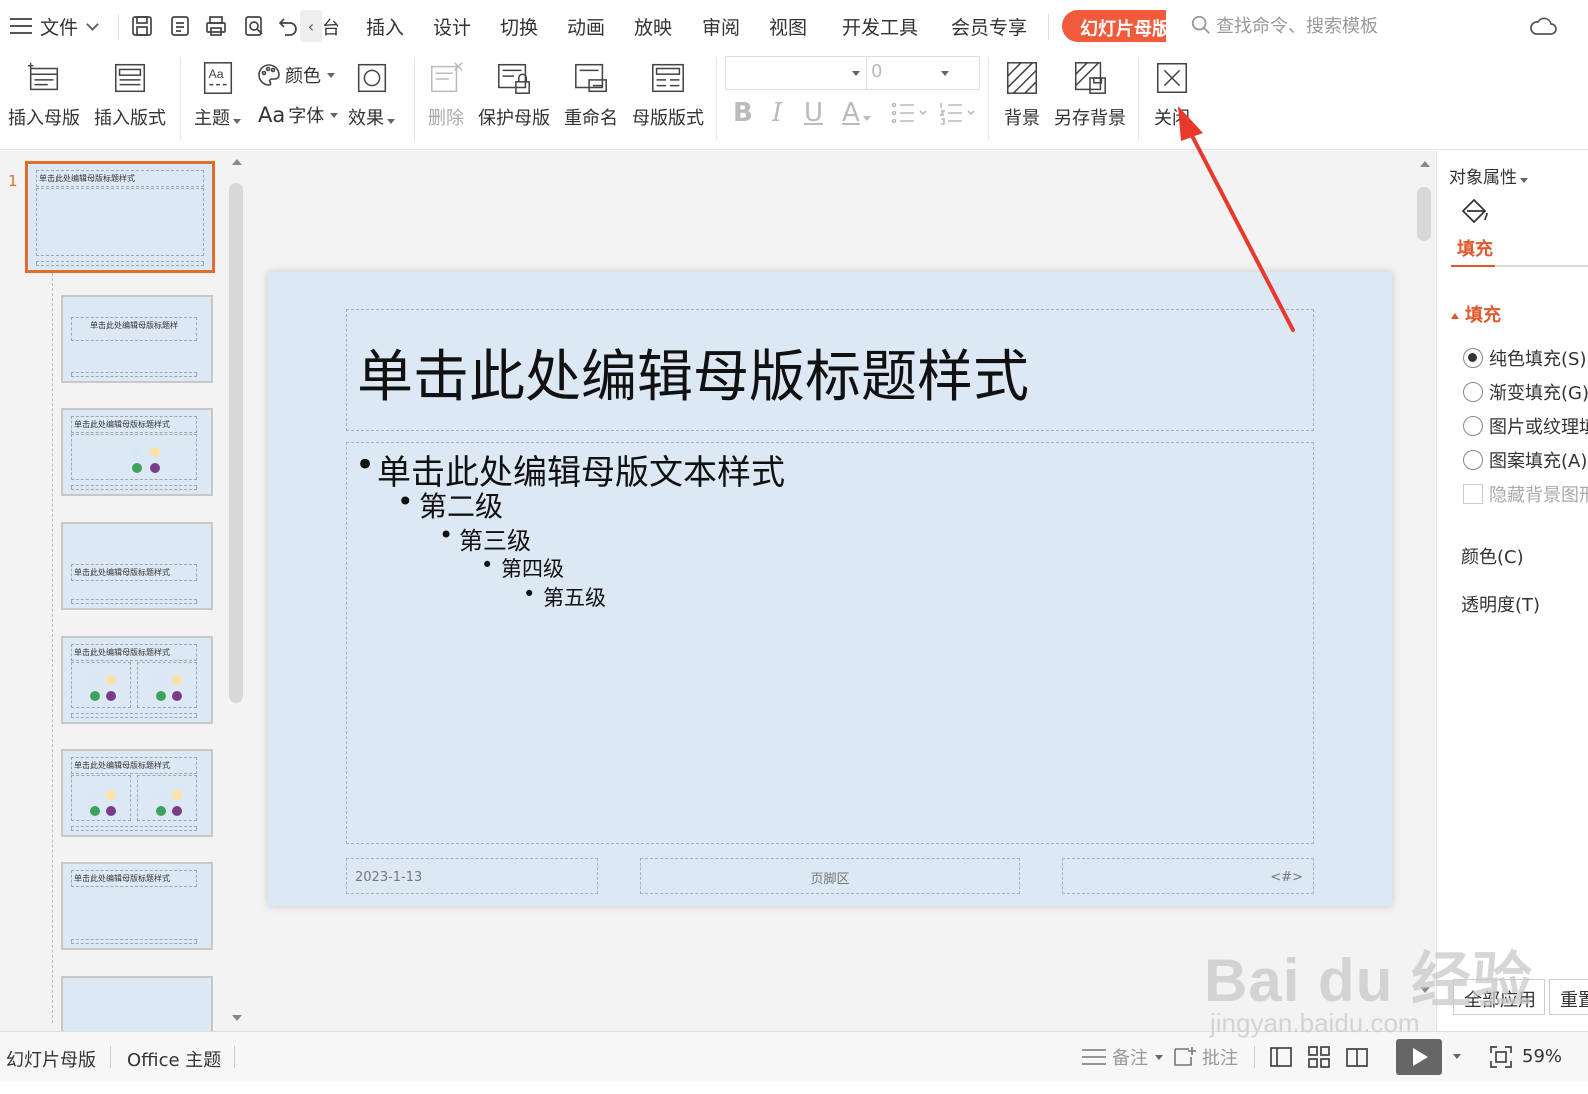 Image resolution: width=1588 pixels, height=1094 pixels. What do you see at coordinates (174, 1059) in the screenshot?
I see `theme-name-label: Office 主题` at bounding box center [174, 1059].